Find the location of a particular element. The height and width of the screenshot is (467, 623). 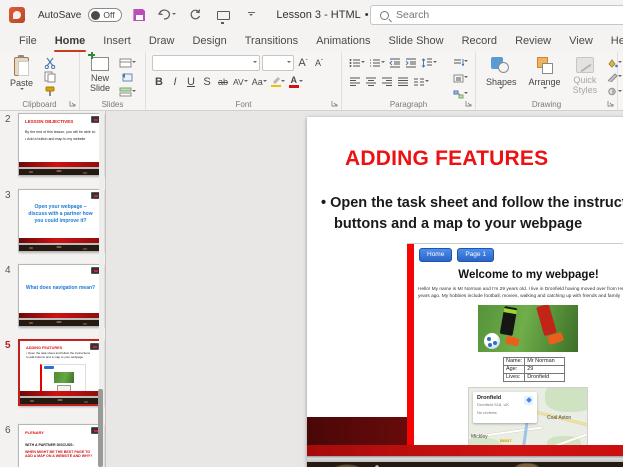

tab-home: Home is located at coordinates (70, 42).